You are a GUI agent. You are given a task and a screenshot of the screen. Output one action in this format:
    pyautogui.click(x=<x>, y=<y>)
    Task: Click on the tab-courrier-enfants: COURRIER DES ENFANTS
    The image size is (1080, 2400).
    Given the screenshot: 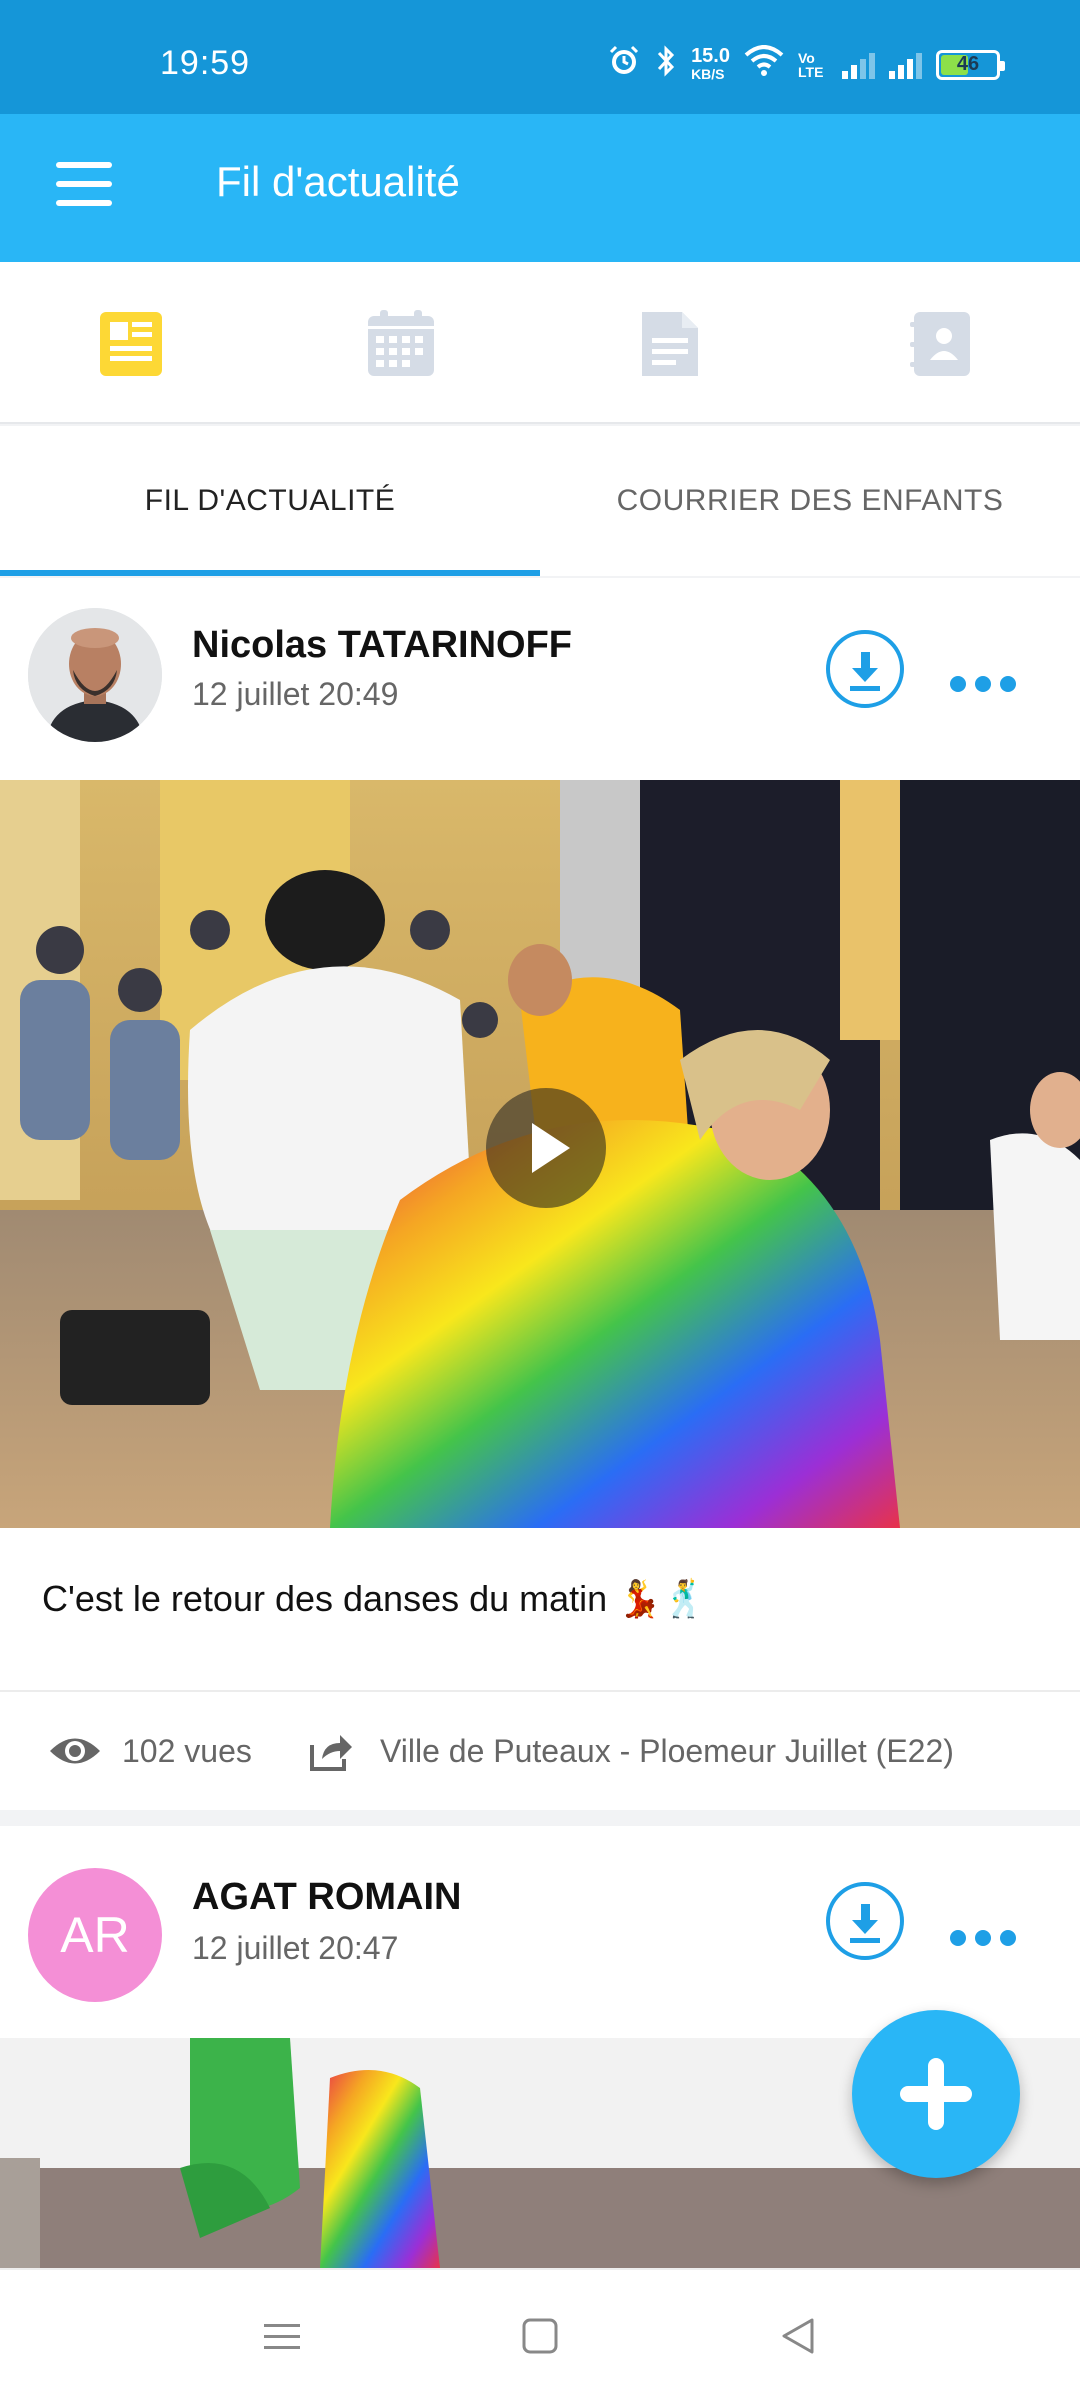 What is the action you would take?
    pyautogui.click(x=810, y=501)
    